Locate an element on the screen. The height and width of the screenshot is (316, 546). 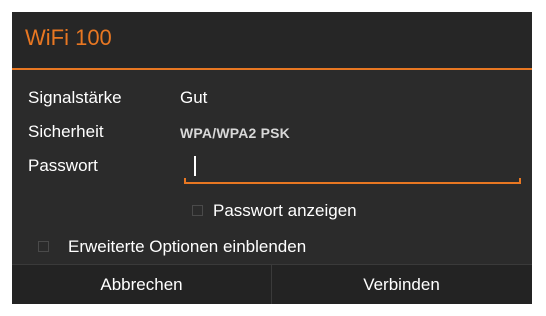
password-input is located at coordinates (352, 168).